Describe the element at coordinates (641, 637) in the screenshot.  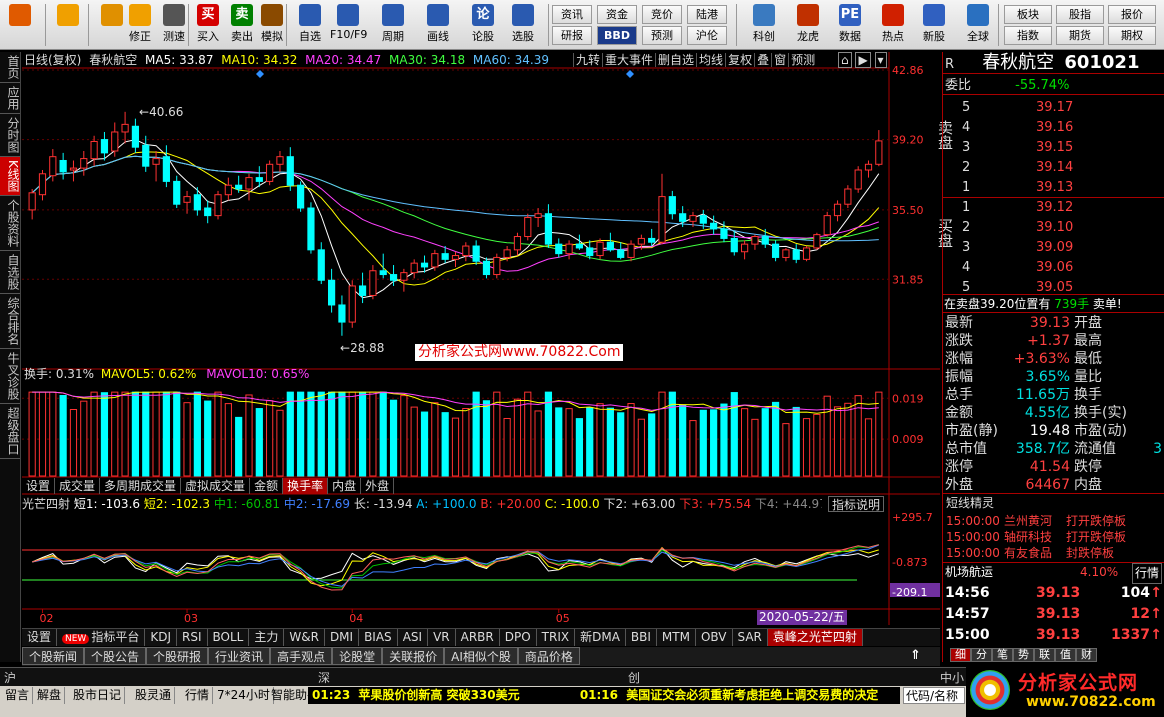
I see `indicator-tab: BBI` at that location.